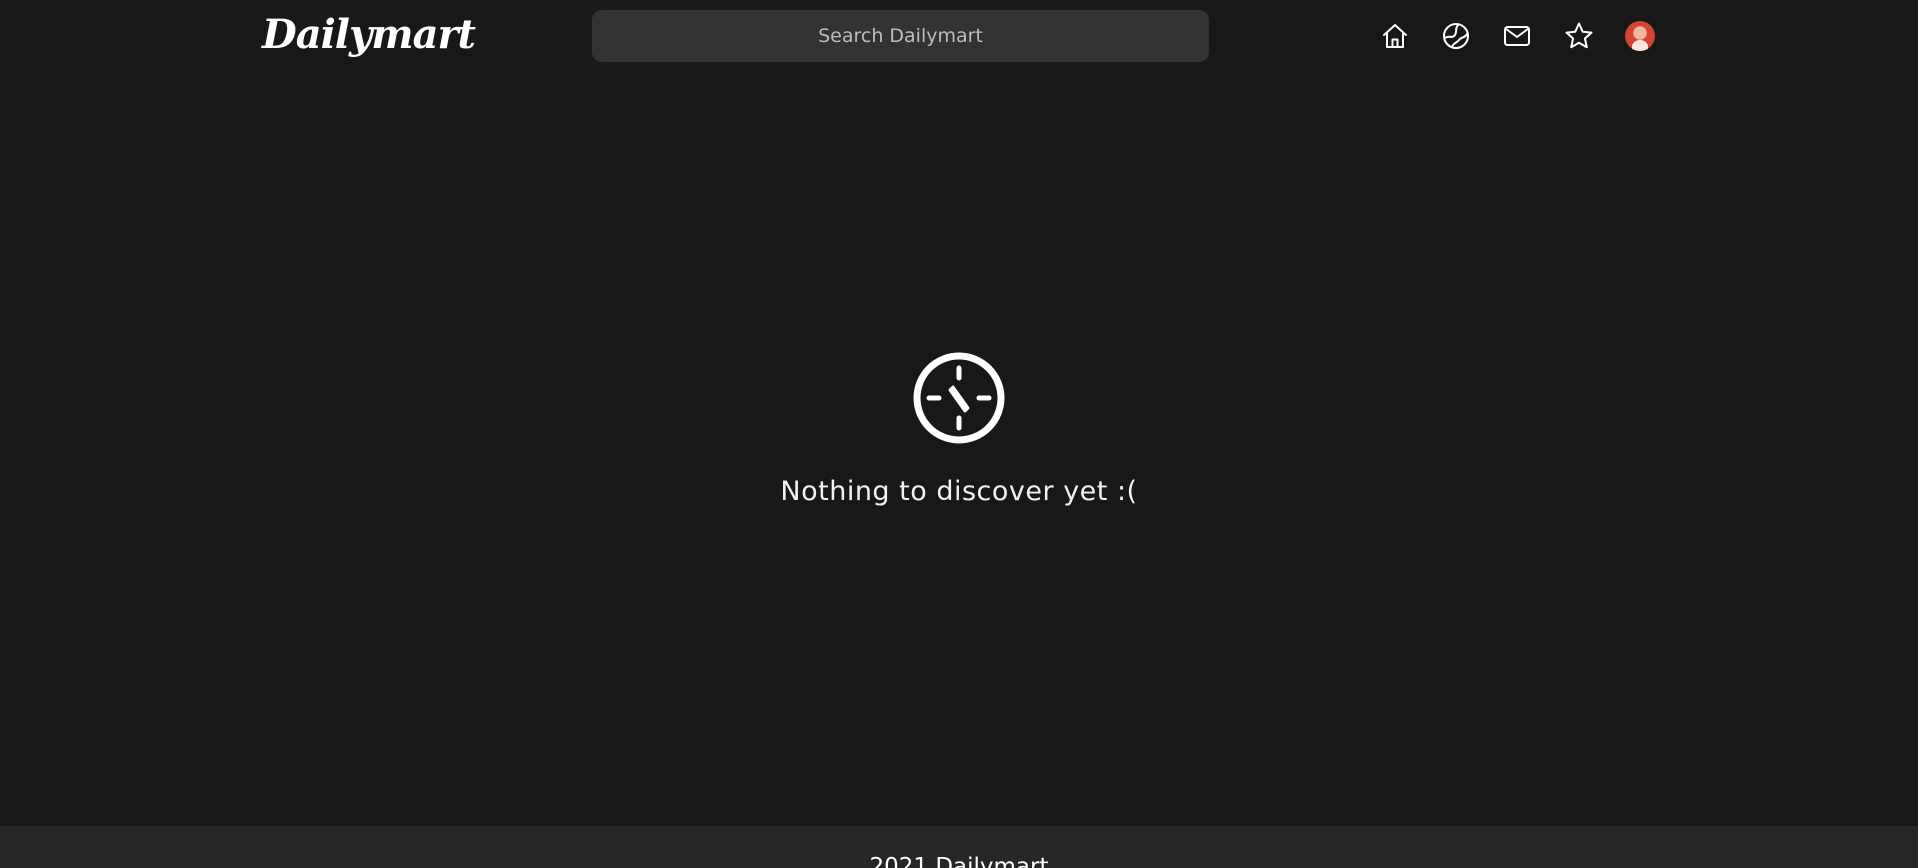 The image size is (1918, 868). I want to click on avatar, so click(1640, 36).